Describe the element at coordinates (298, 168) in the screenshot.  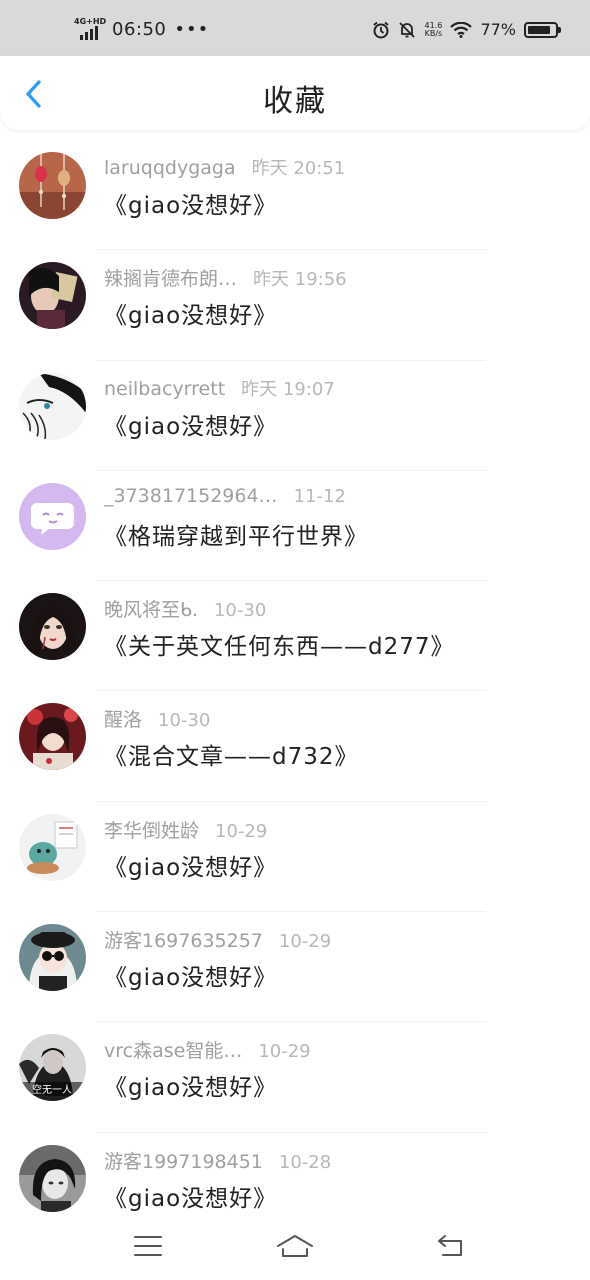
I see `timestamp: 昨天 20:51` at that location.